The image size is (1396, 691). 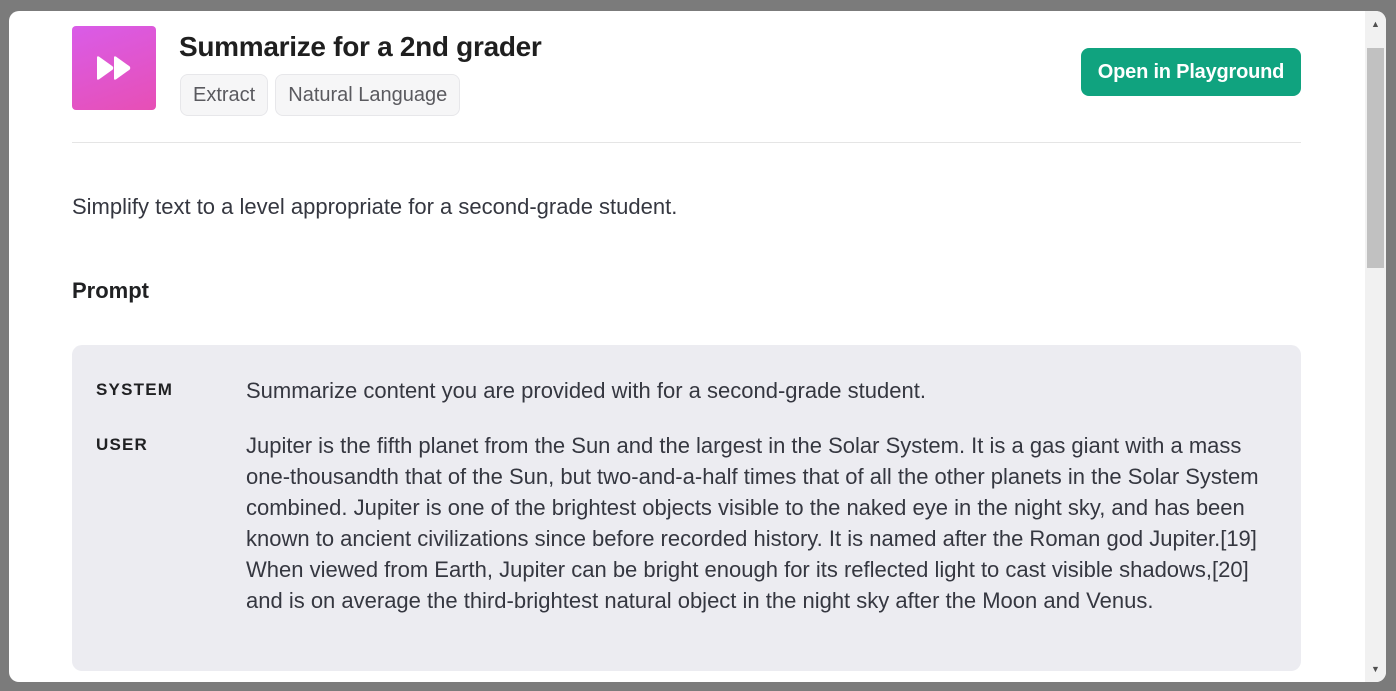 What do you see at coordinates (360, 46) in the screenshot?
I see `page-title: Summarize for a 2nd grader` at bounding box center [360, 46].